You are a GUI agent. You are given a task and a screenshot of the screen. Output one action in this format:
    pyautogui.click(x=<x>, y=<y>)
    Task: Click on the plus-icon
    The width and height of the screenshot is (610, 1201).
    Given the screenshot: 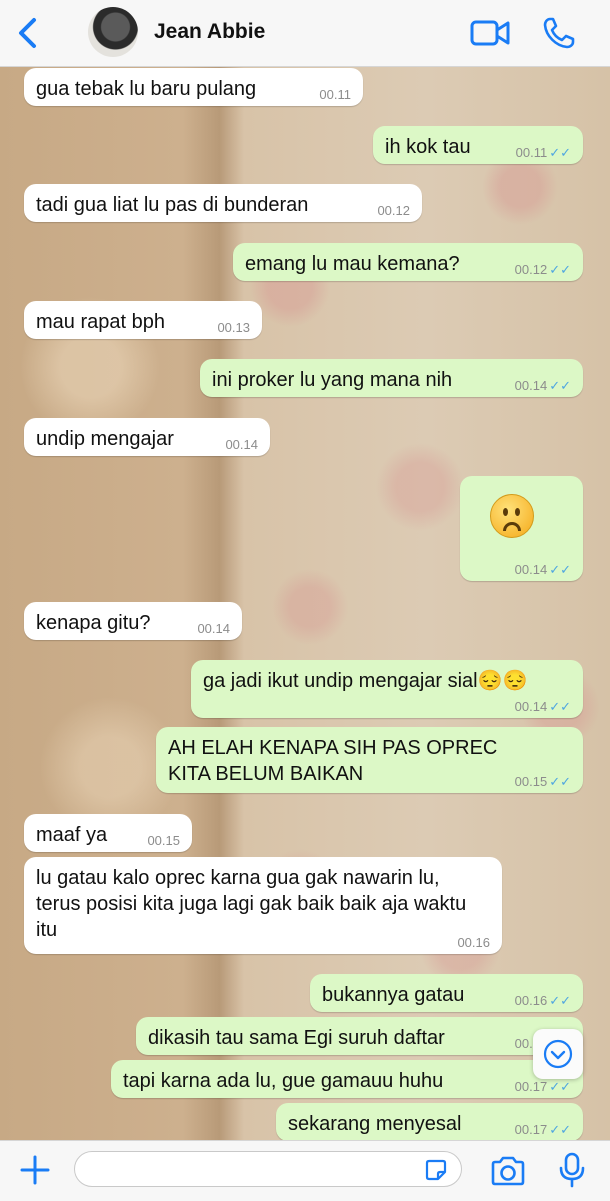 What is the action you would take?
    pyautogui.click(x=35, y=1170)
    